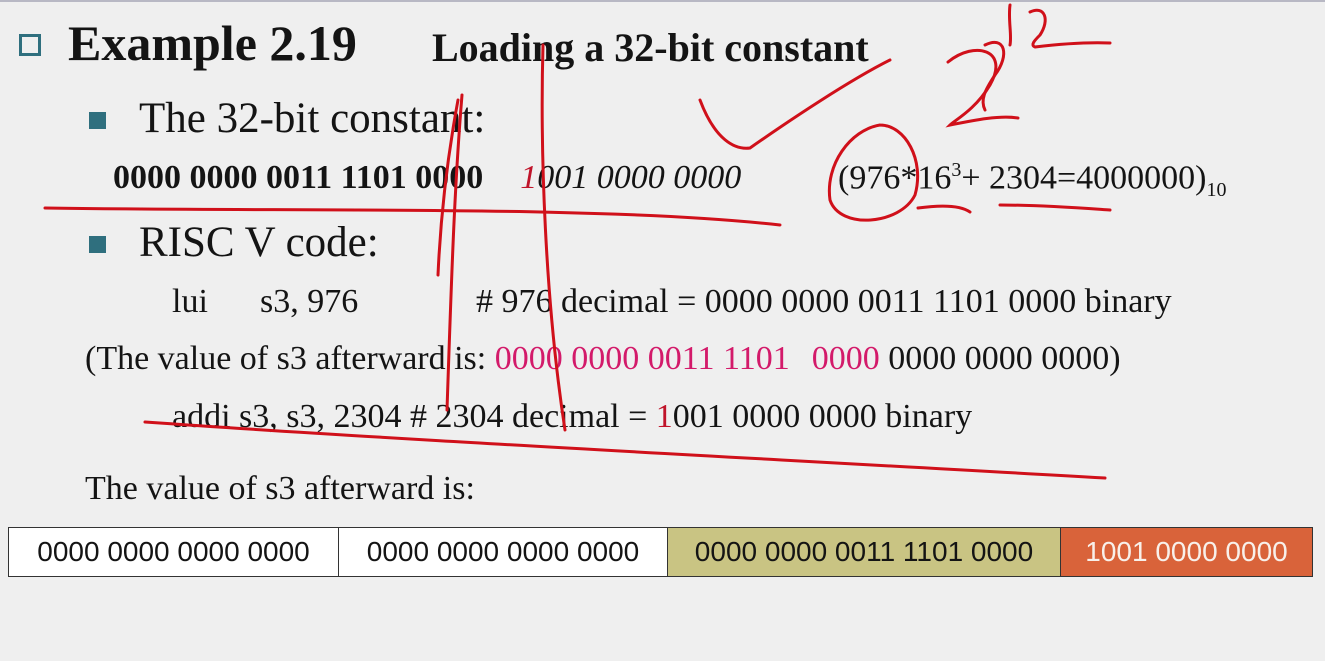 This screenshot has width=1325, height=661. What do you see at coordinates (625, 450) in the screenshot?
I see `ink-underline-addi` at bounding box center [625, 450].